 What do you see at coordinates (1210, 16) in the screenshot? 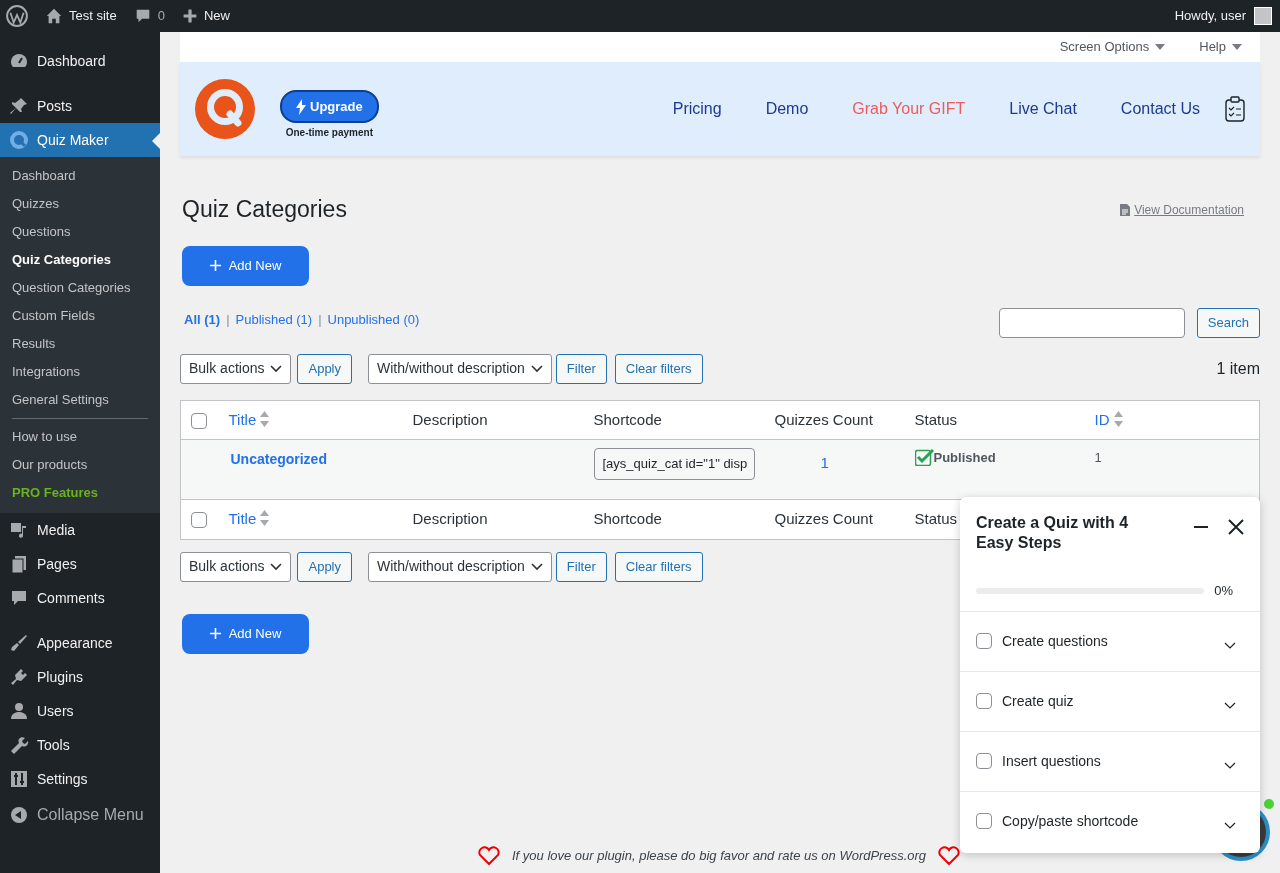
I see `greeting: Howdy, user` at bounding box center [1210, 16].